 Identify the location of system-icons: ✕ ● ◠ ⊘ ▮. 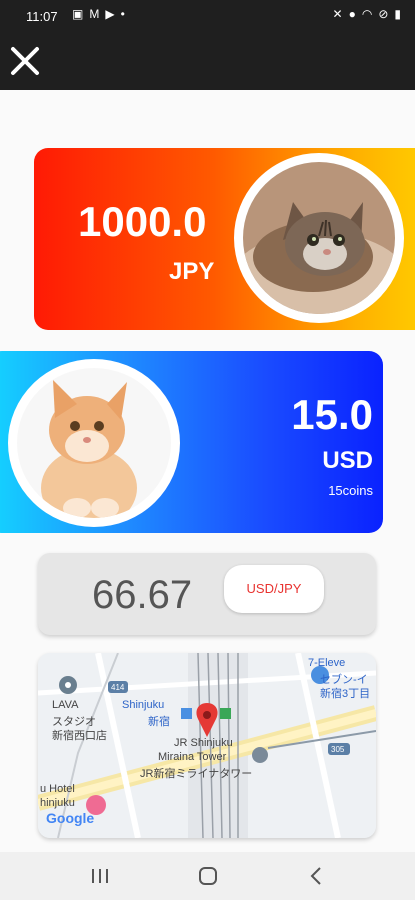
(367, 14).